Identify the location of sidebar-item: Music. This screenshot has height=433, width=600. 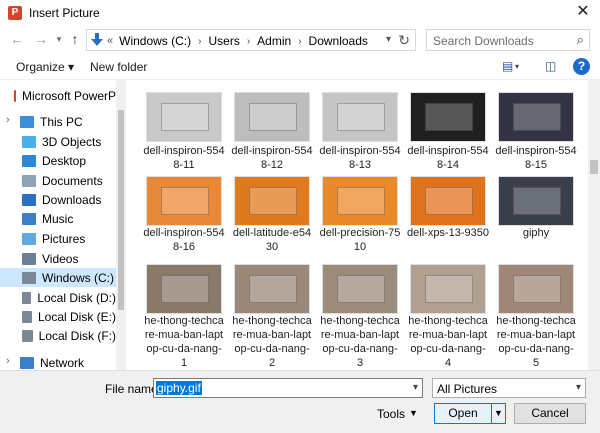
(58, 218).